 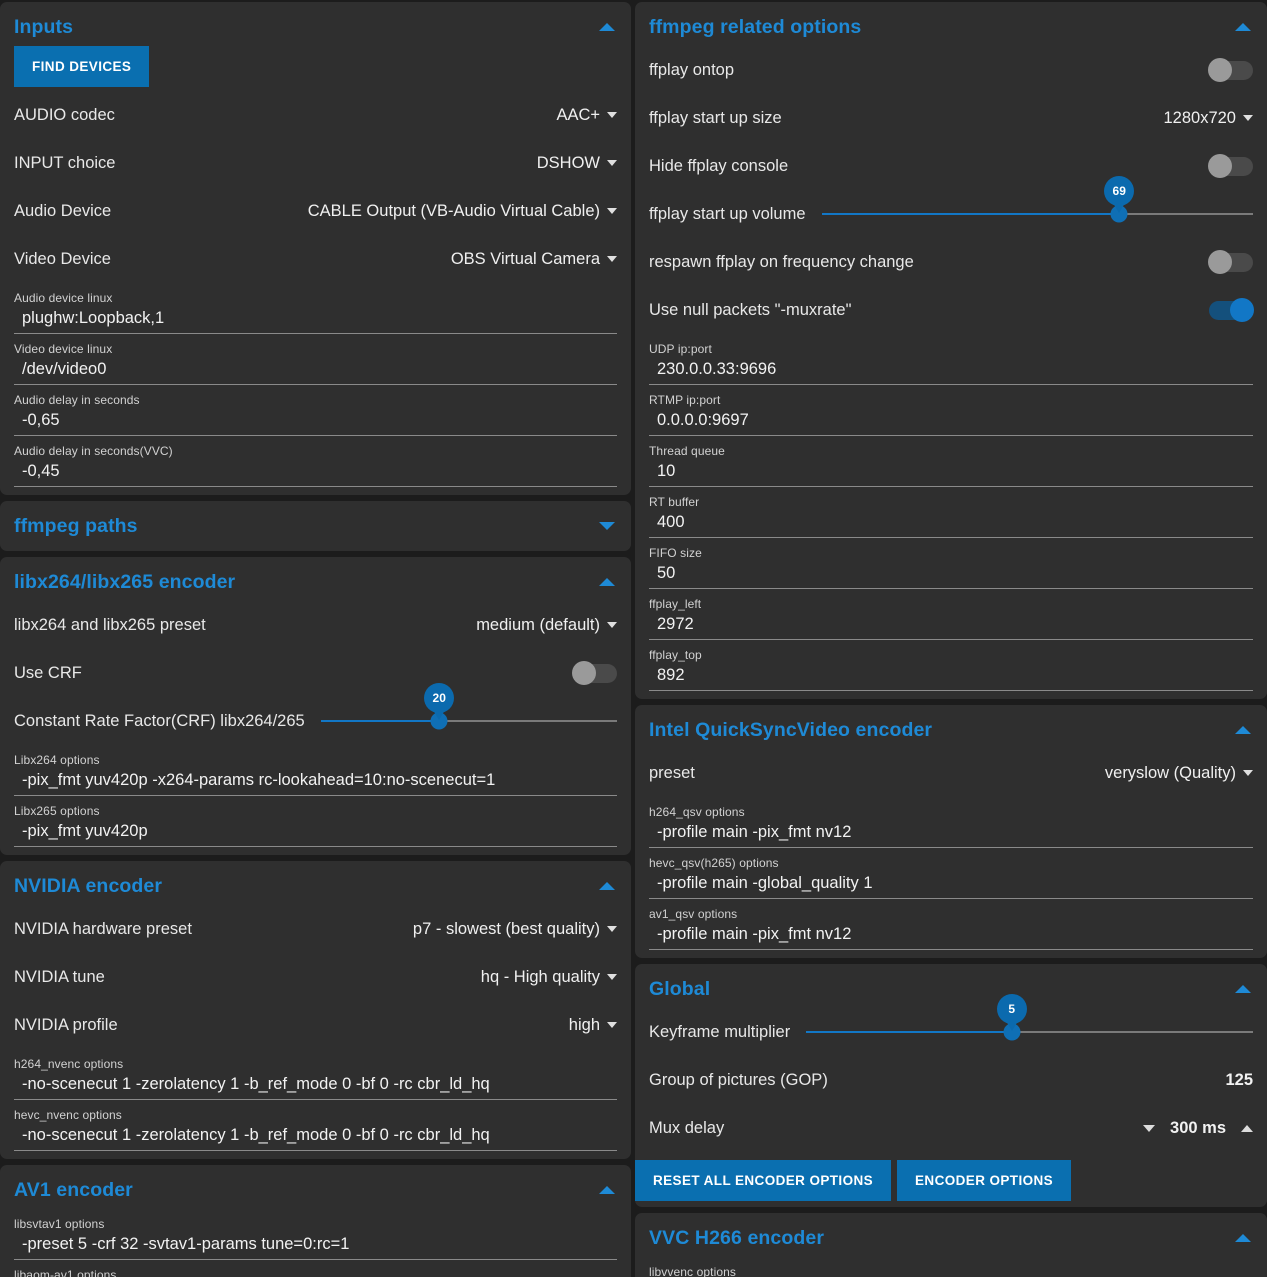 I want to click on field-audio-delay-vvc: Audio delay in seconds(VVC) -0,45, so click(x=315, y=462).